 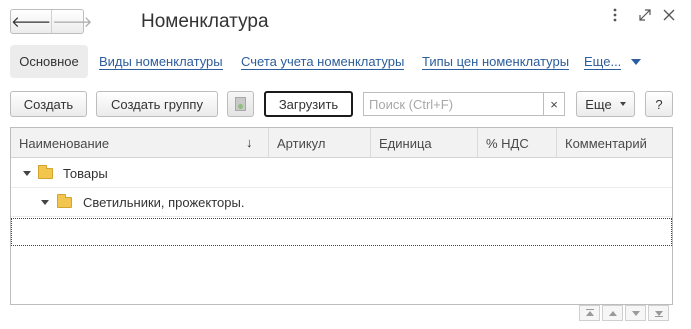 What do you see at coordinates (622, 104) in the screenshot?
I see `caret-down-icon` at bounding box center [622, 104].